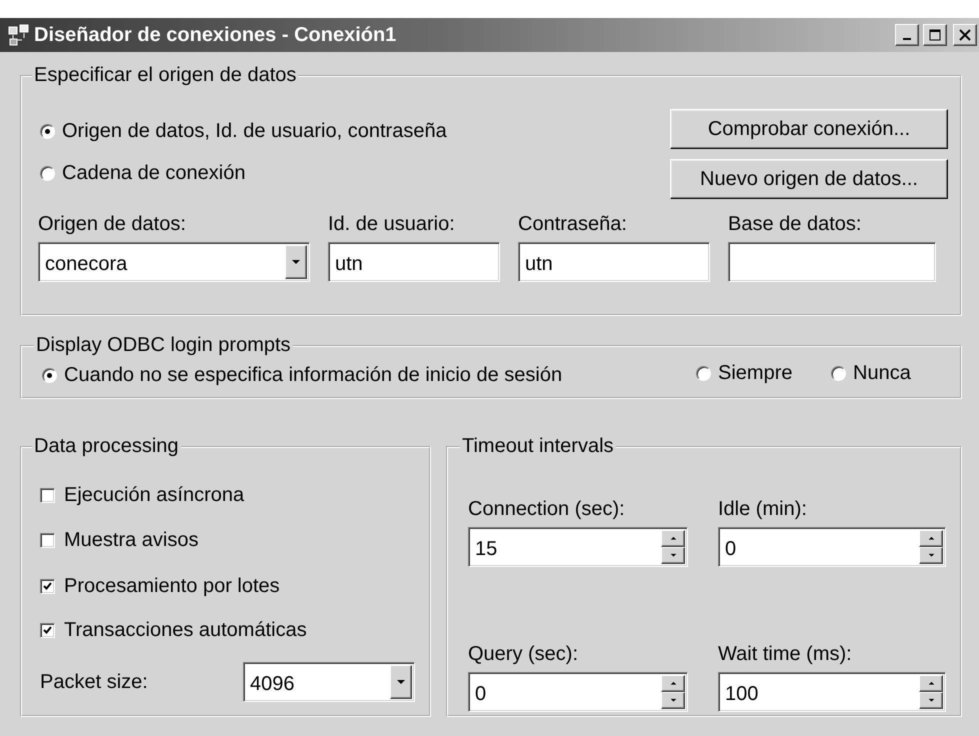 The width and height of the screenshot is (979, 736). What do you see at coordinates (795, 224) in the screenshot?
I see `field-label: Base de datos:` at bounding box center [795, 224].